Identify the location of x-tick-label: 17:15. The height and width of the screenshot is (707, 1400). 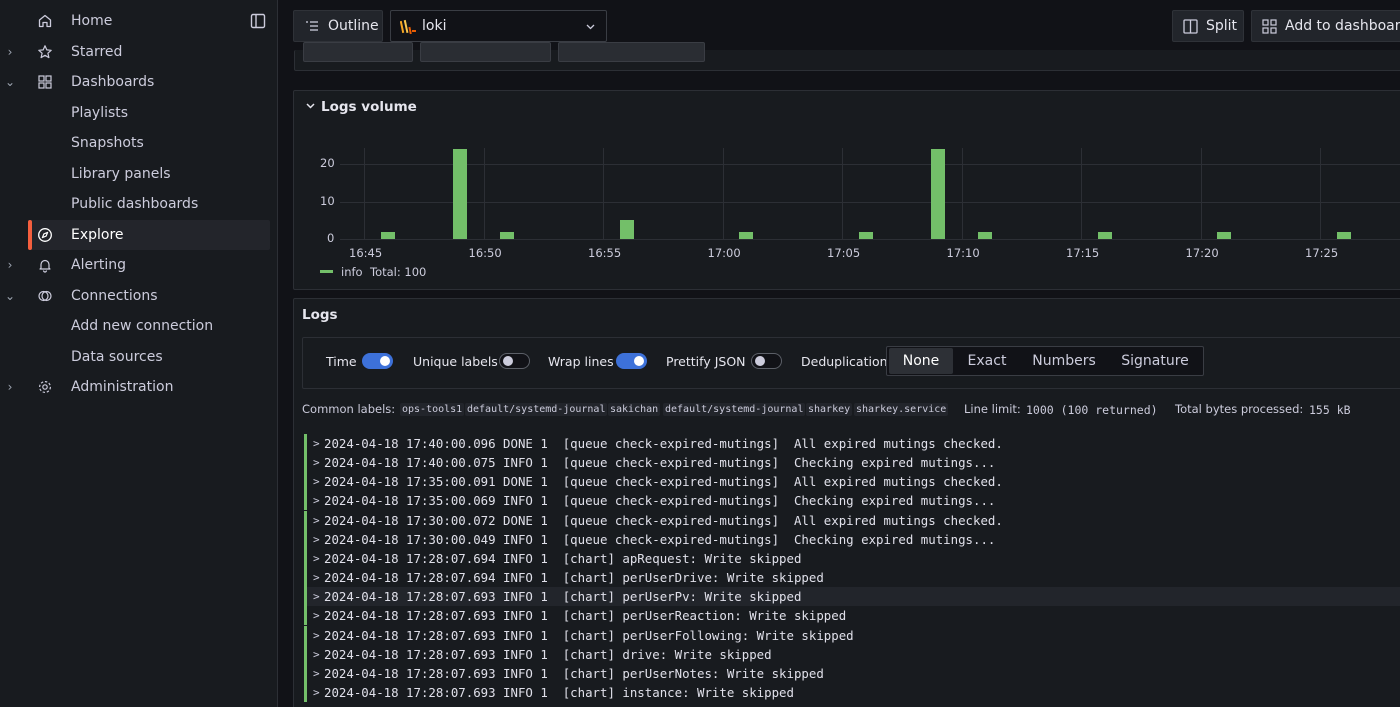
(1083, 253).